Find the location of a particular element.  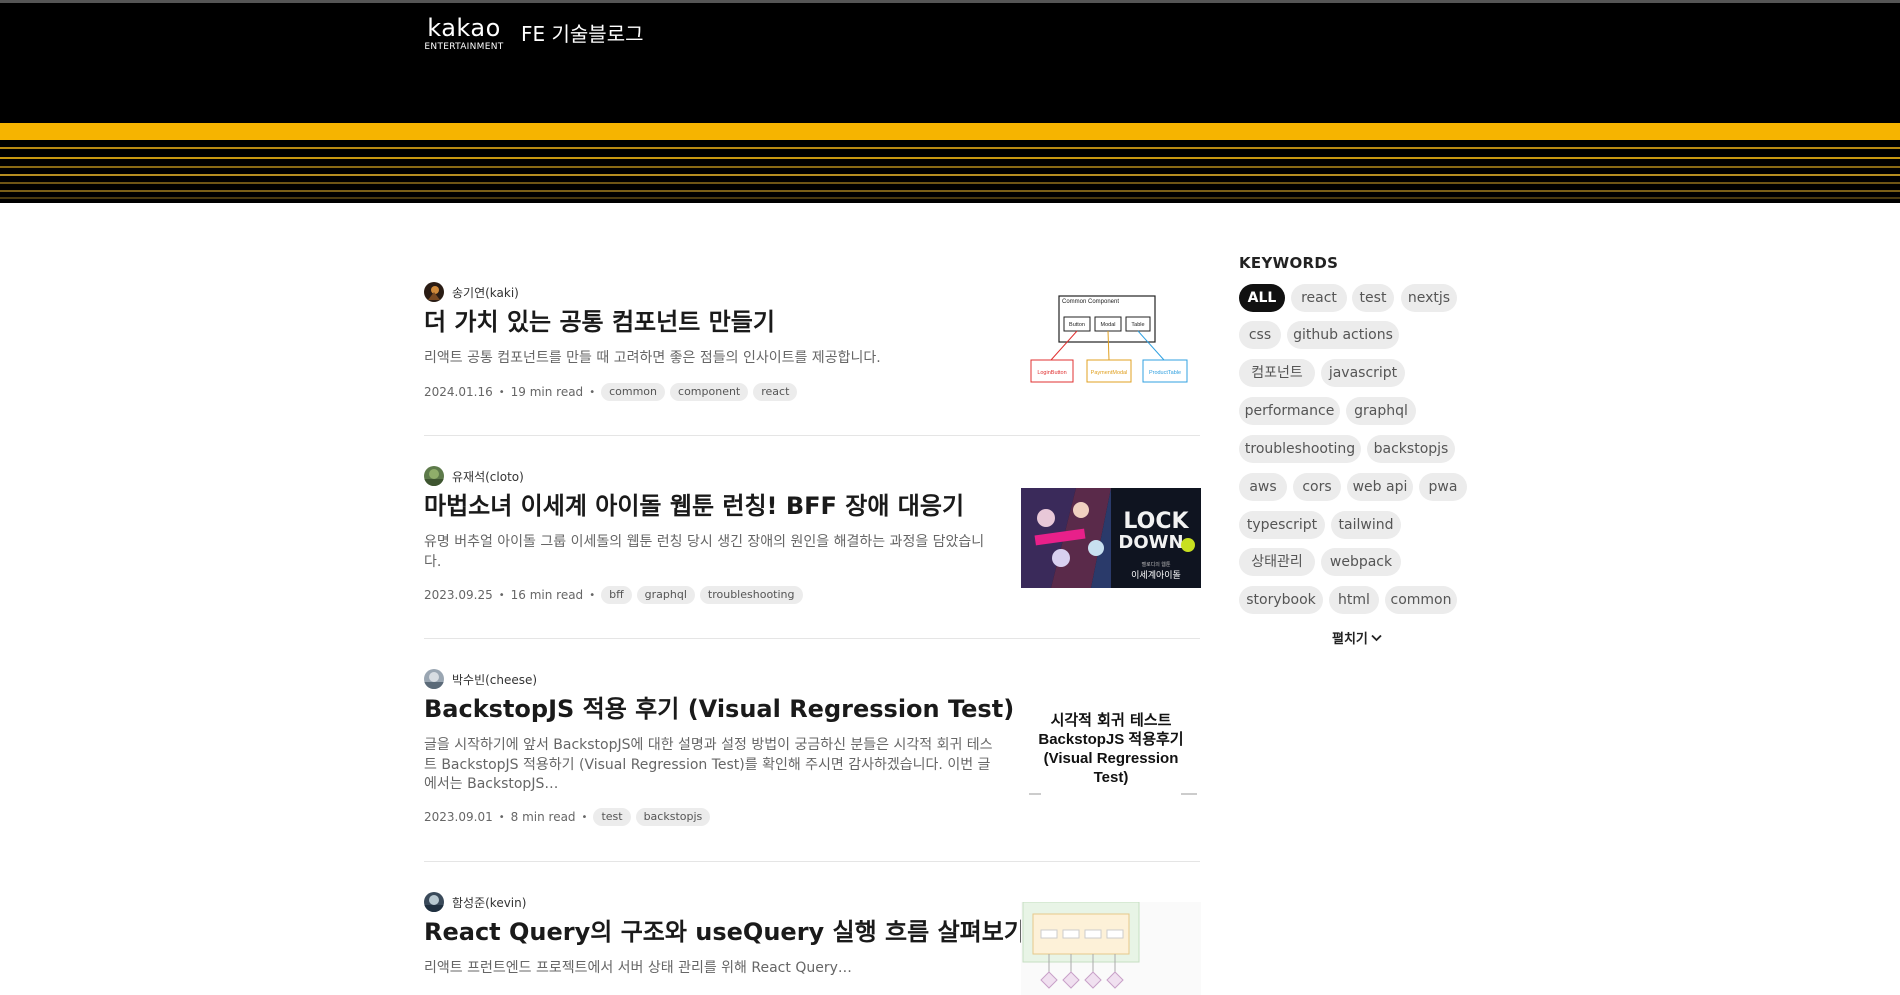

post-tag: component is located at coordinates (709, 392).